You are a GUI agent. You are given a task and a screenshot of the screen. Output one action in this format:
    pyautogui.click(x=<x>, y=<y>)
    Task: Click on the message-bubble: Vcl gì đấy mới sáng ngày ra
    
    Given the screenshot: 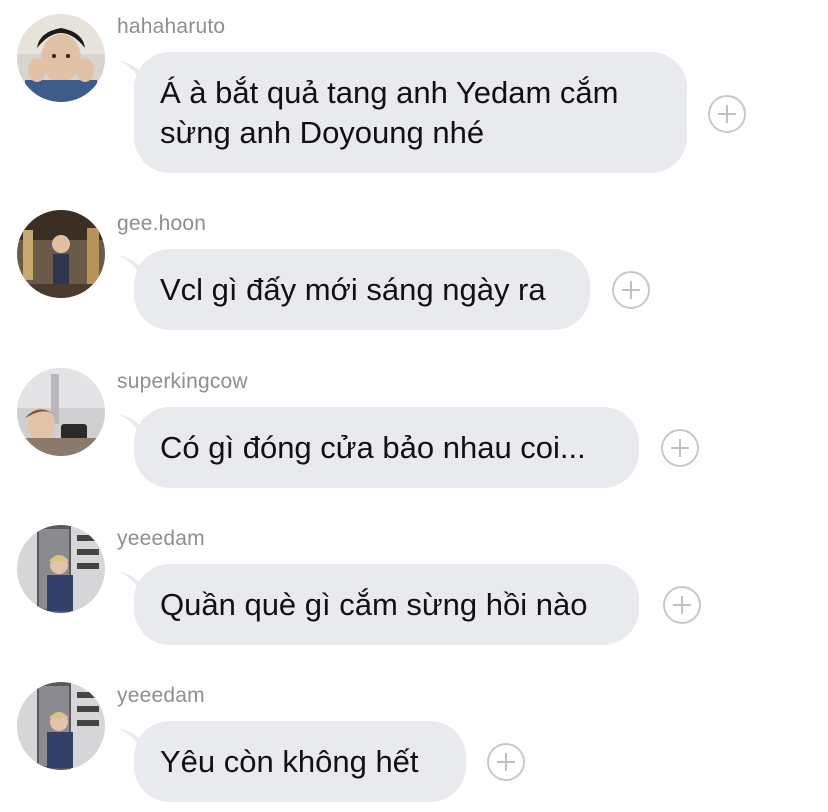 What is the action you would take?
    pyautogui.click(x=362, y=289)
    